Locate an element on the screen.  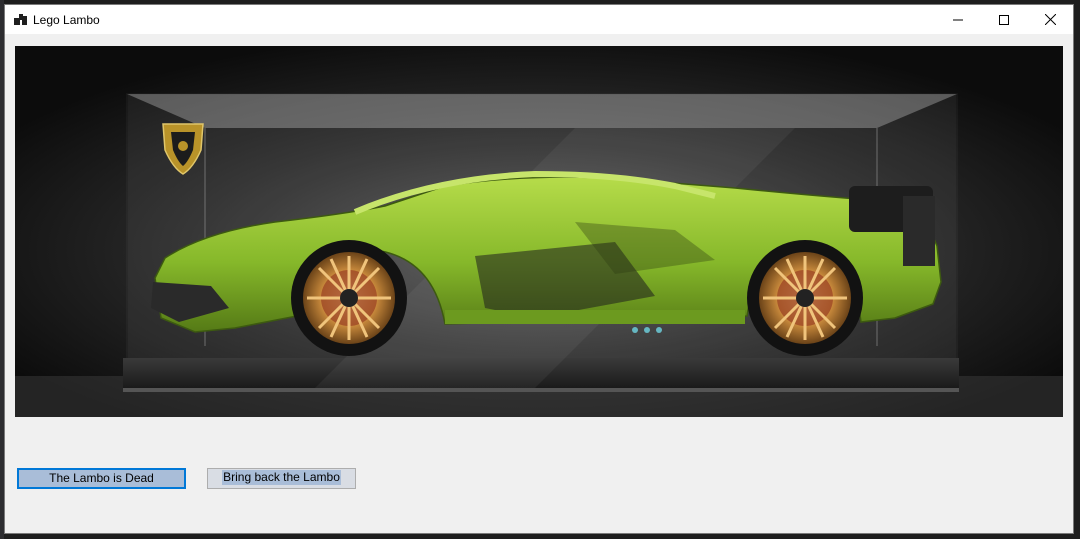
maximize-button is located at coordinates (1004, 19).